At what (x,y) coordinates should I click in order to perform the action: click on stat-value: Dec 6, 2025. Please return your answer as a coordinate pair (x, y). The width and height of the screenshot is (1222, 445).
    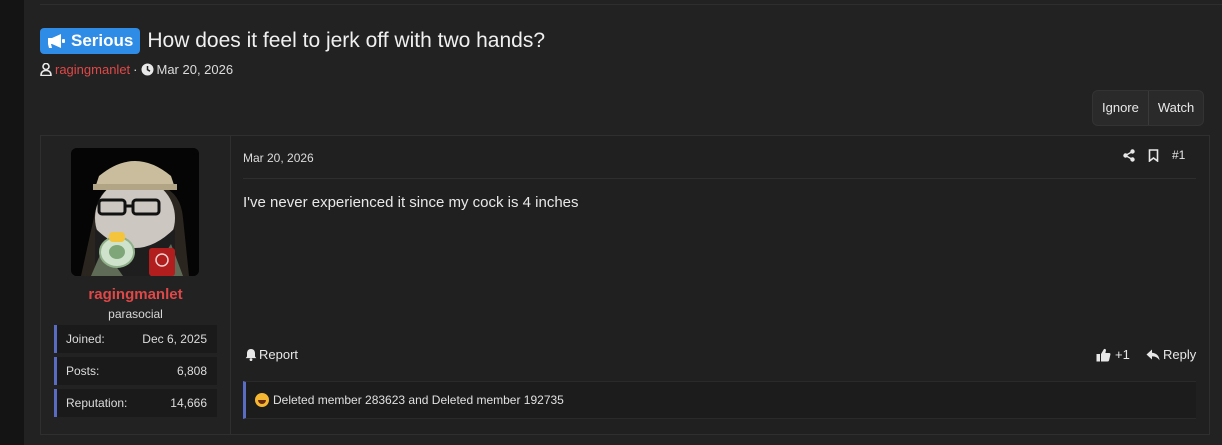
    Looking at the image, I should click on (174, 339).